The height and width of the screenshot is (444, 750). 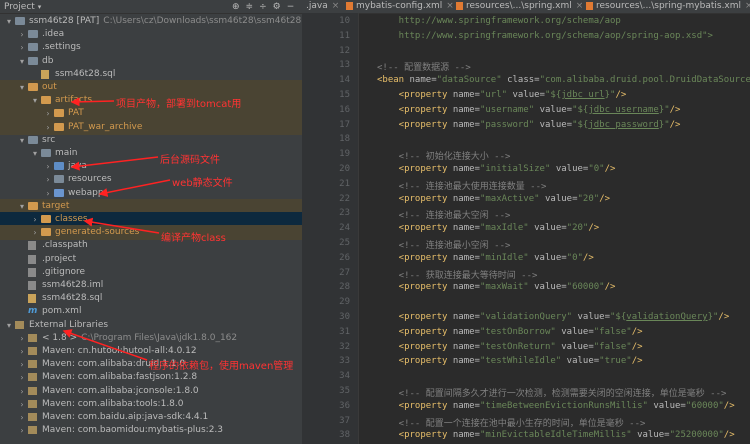 I want to click on tab-mybatis-config: mybatis-config.xml ×, so click(x=400, y=6).